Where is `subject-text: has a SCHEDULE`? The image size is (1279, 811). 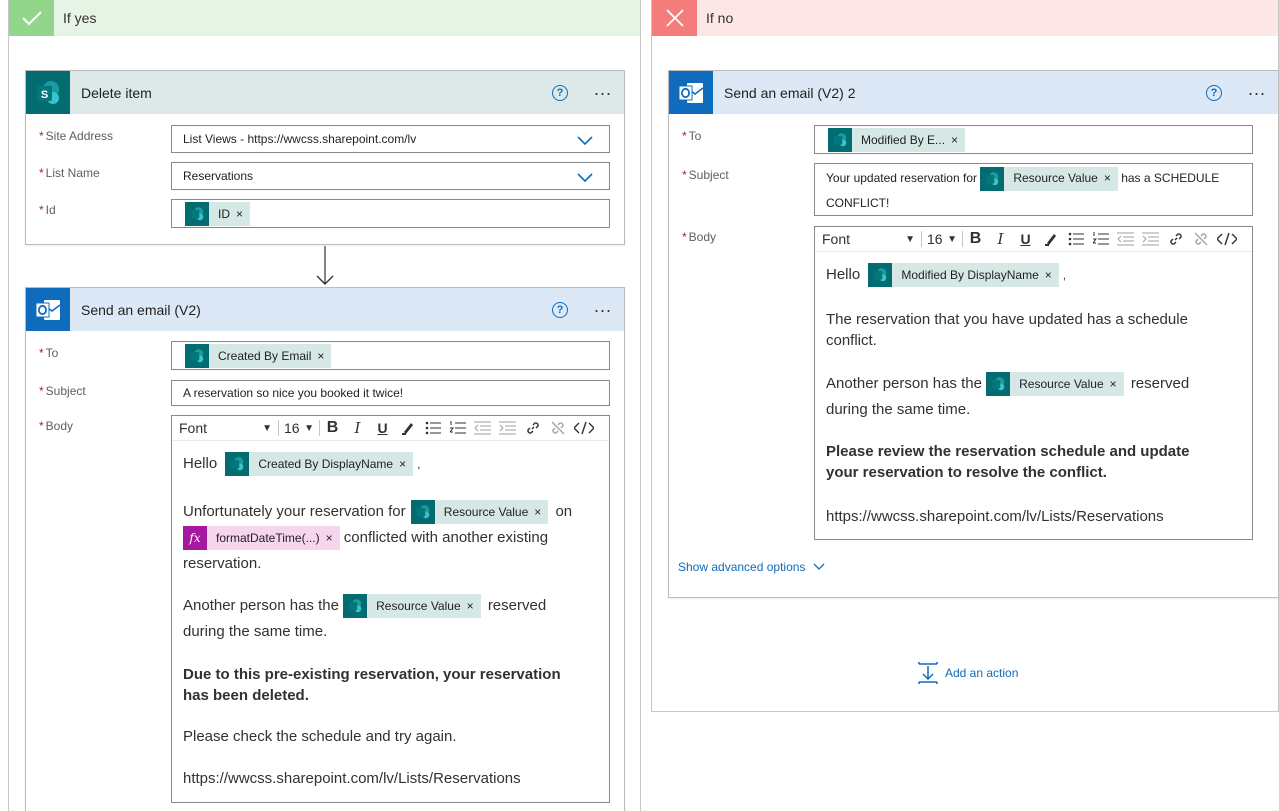 subject-text: has a SCHEDULE is located at coordinates (1170, 178).